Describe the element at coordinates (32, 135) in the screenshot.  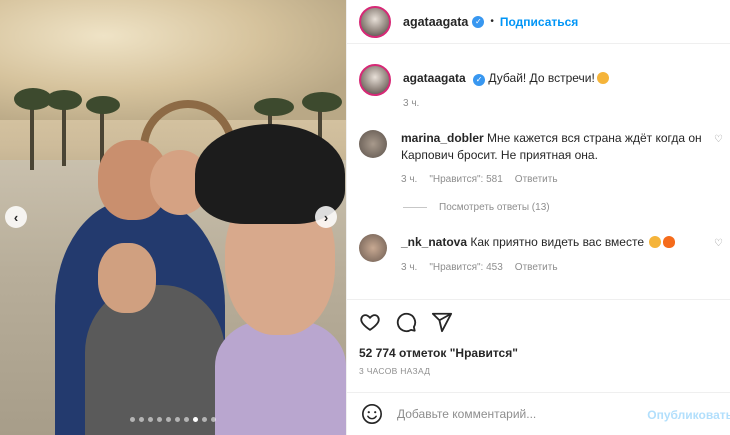
I see `photo-palm` at that location.